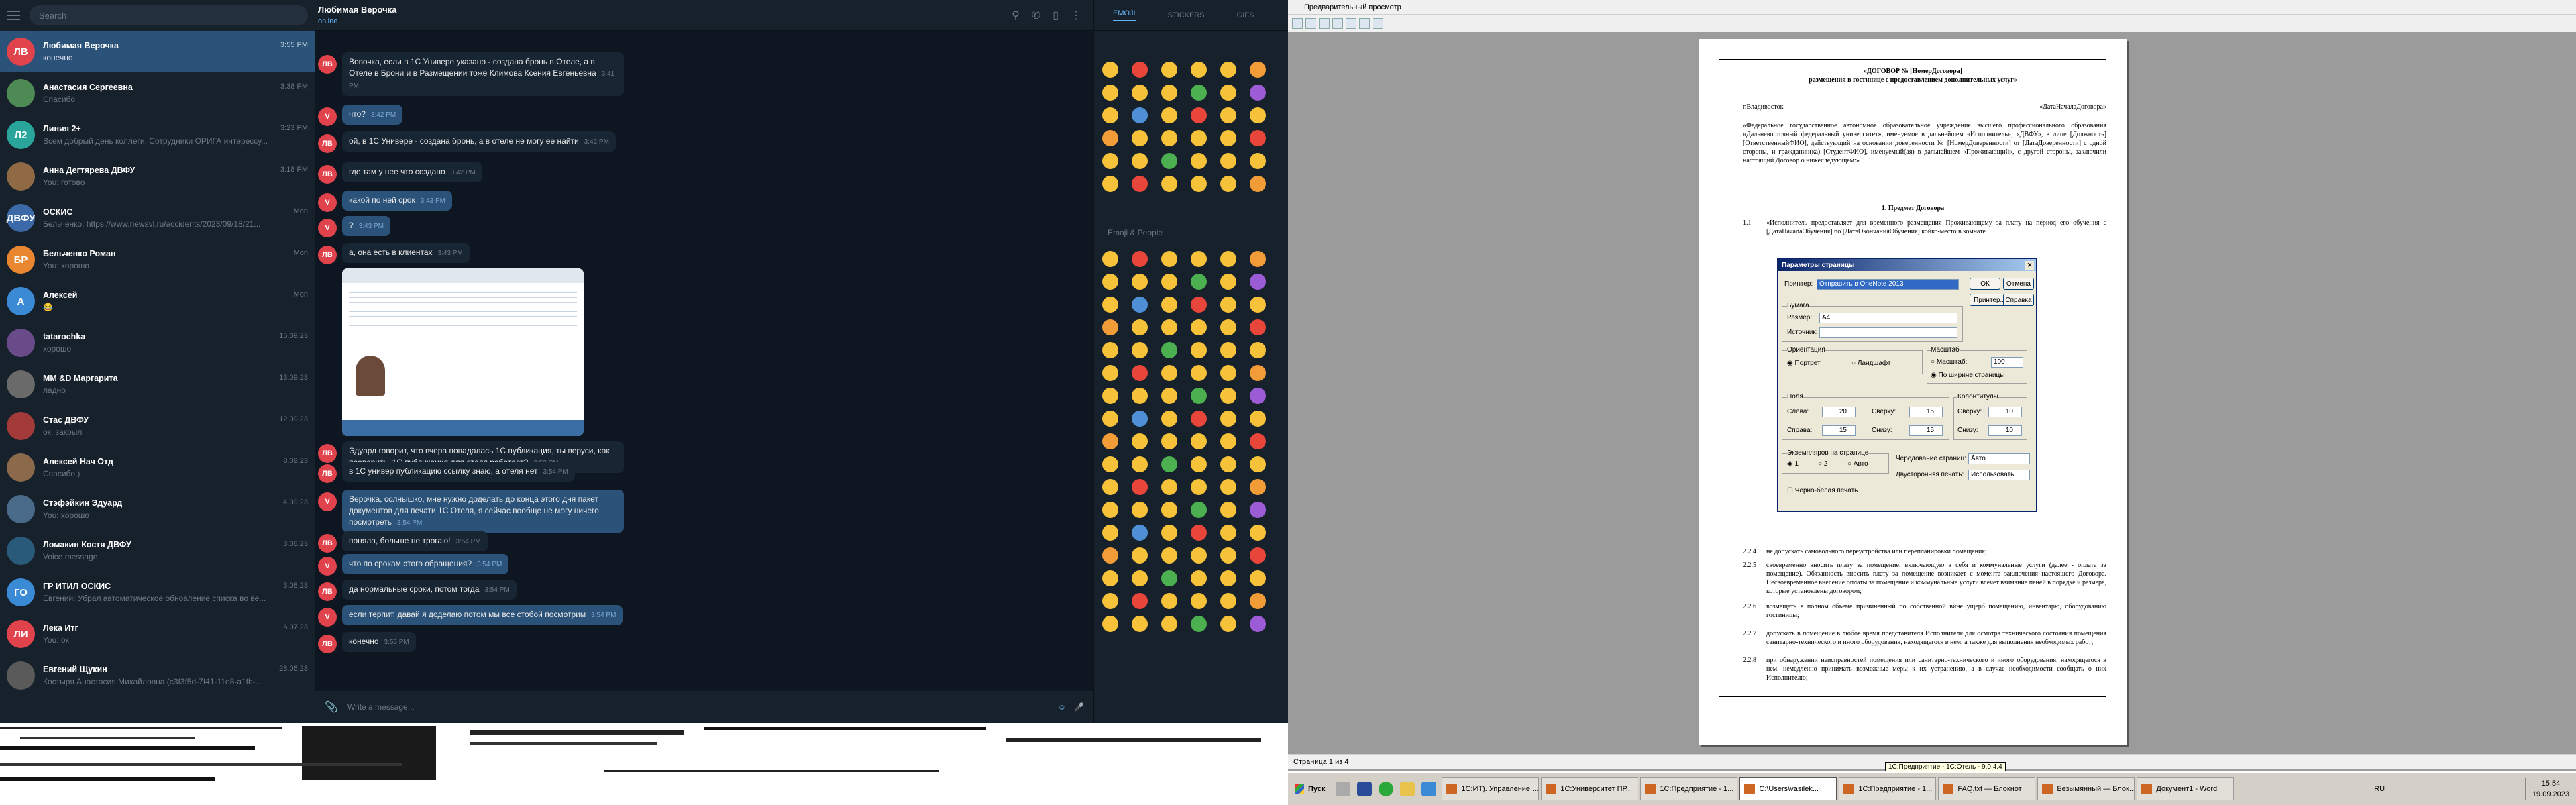 Image resolution: width=2576 pixels, height=805 pixels. Describe the element at coordinates (704, 15) in the screenshot. I see `chat-header: Любимая Верочка online ⚲ ✆ ▯ ⋮` at that location.